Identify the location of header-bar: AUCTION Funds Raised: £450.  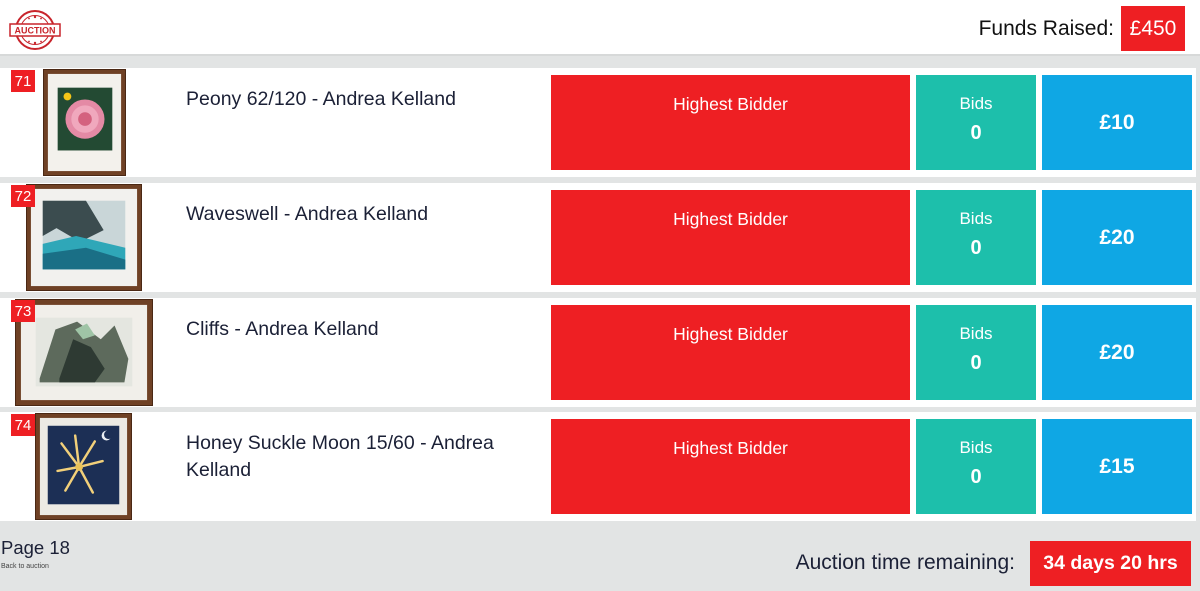
(600, 28).